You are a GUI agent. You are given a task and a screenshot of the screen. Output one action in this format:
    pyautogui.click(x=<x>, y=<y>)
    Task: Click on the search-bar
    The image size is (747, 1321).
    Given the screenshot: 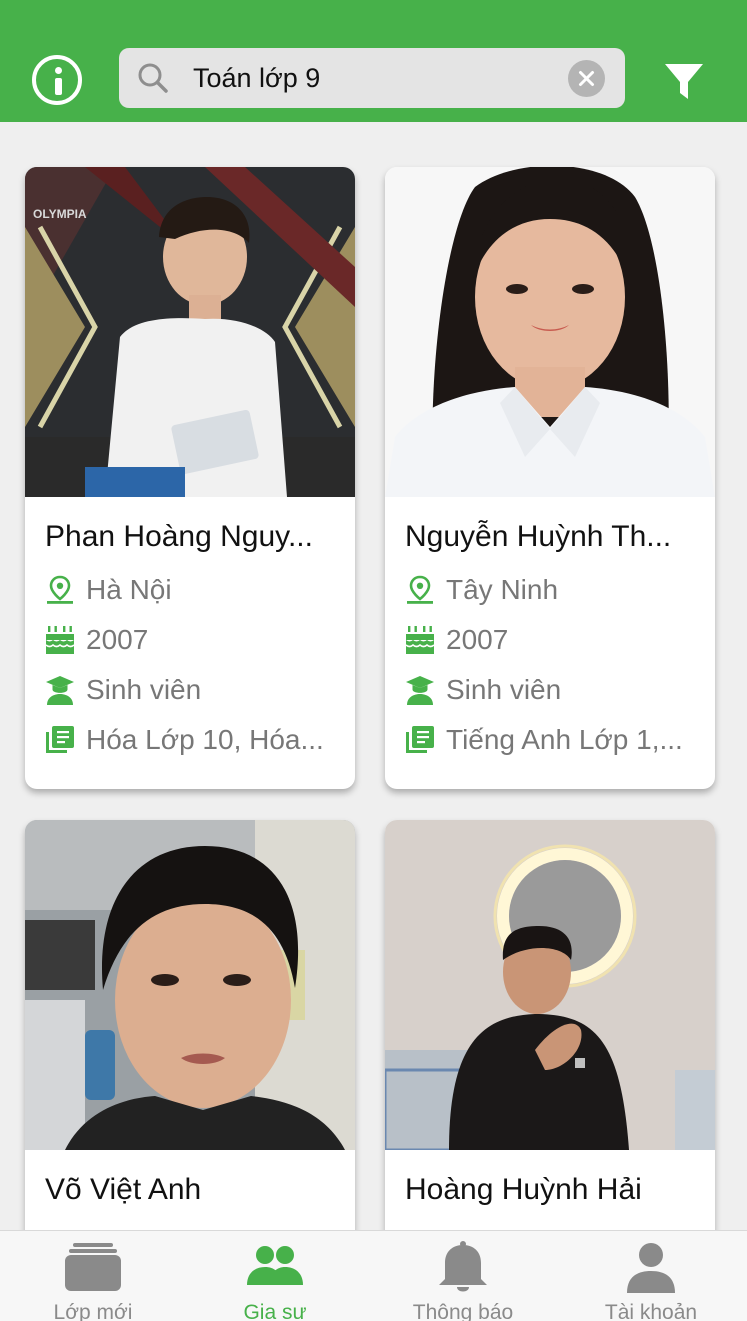 What is the action you would take?
    pyautogui.click(x=372, y=78)
    